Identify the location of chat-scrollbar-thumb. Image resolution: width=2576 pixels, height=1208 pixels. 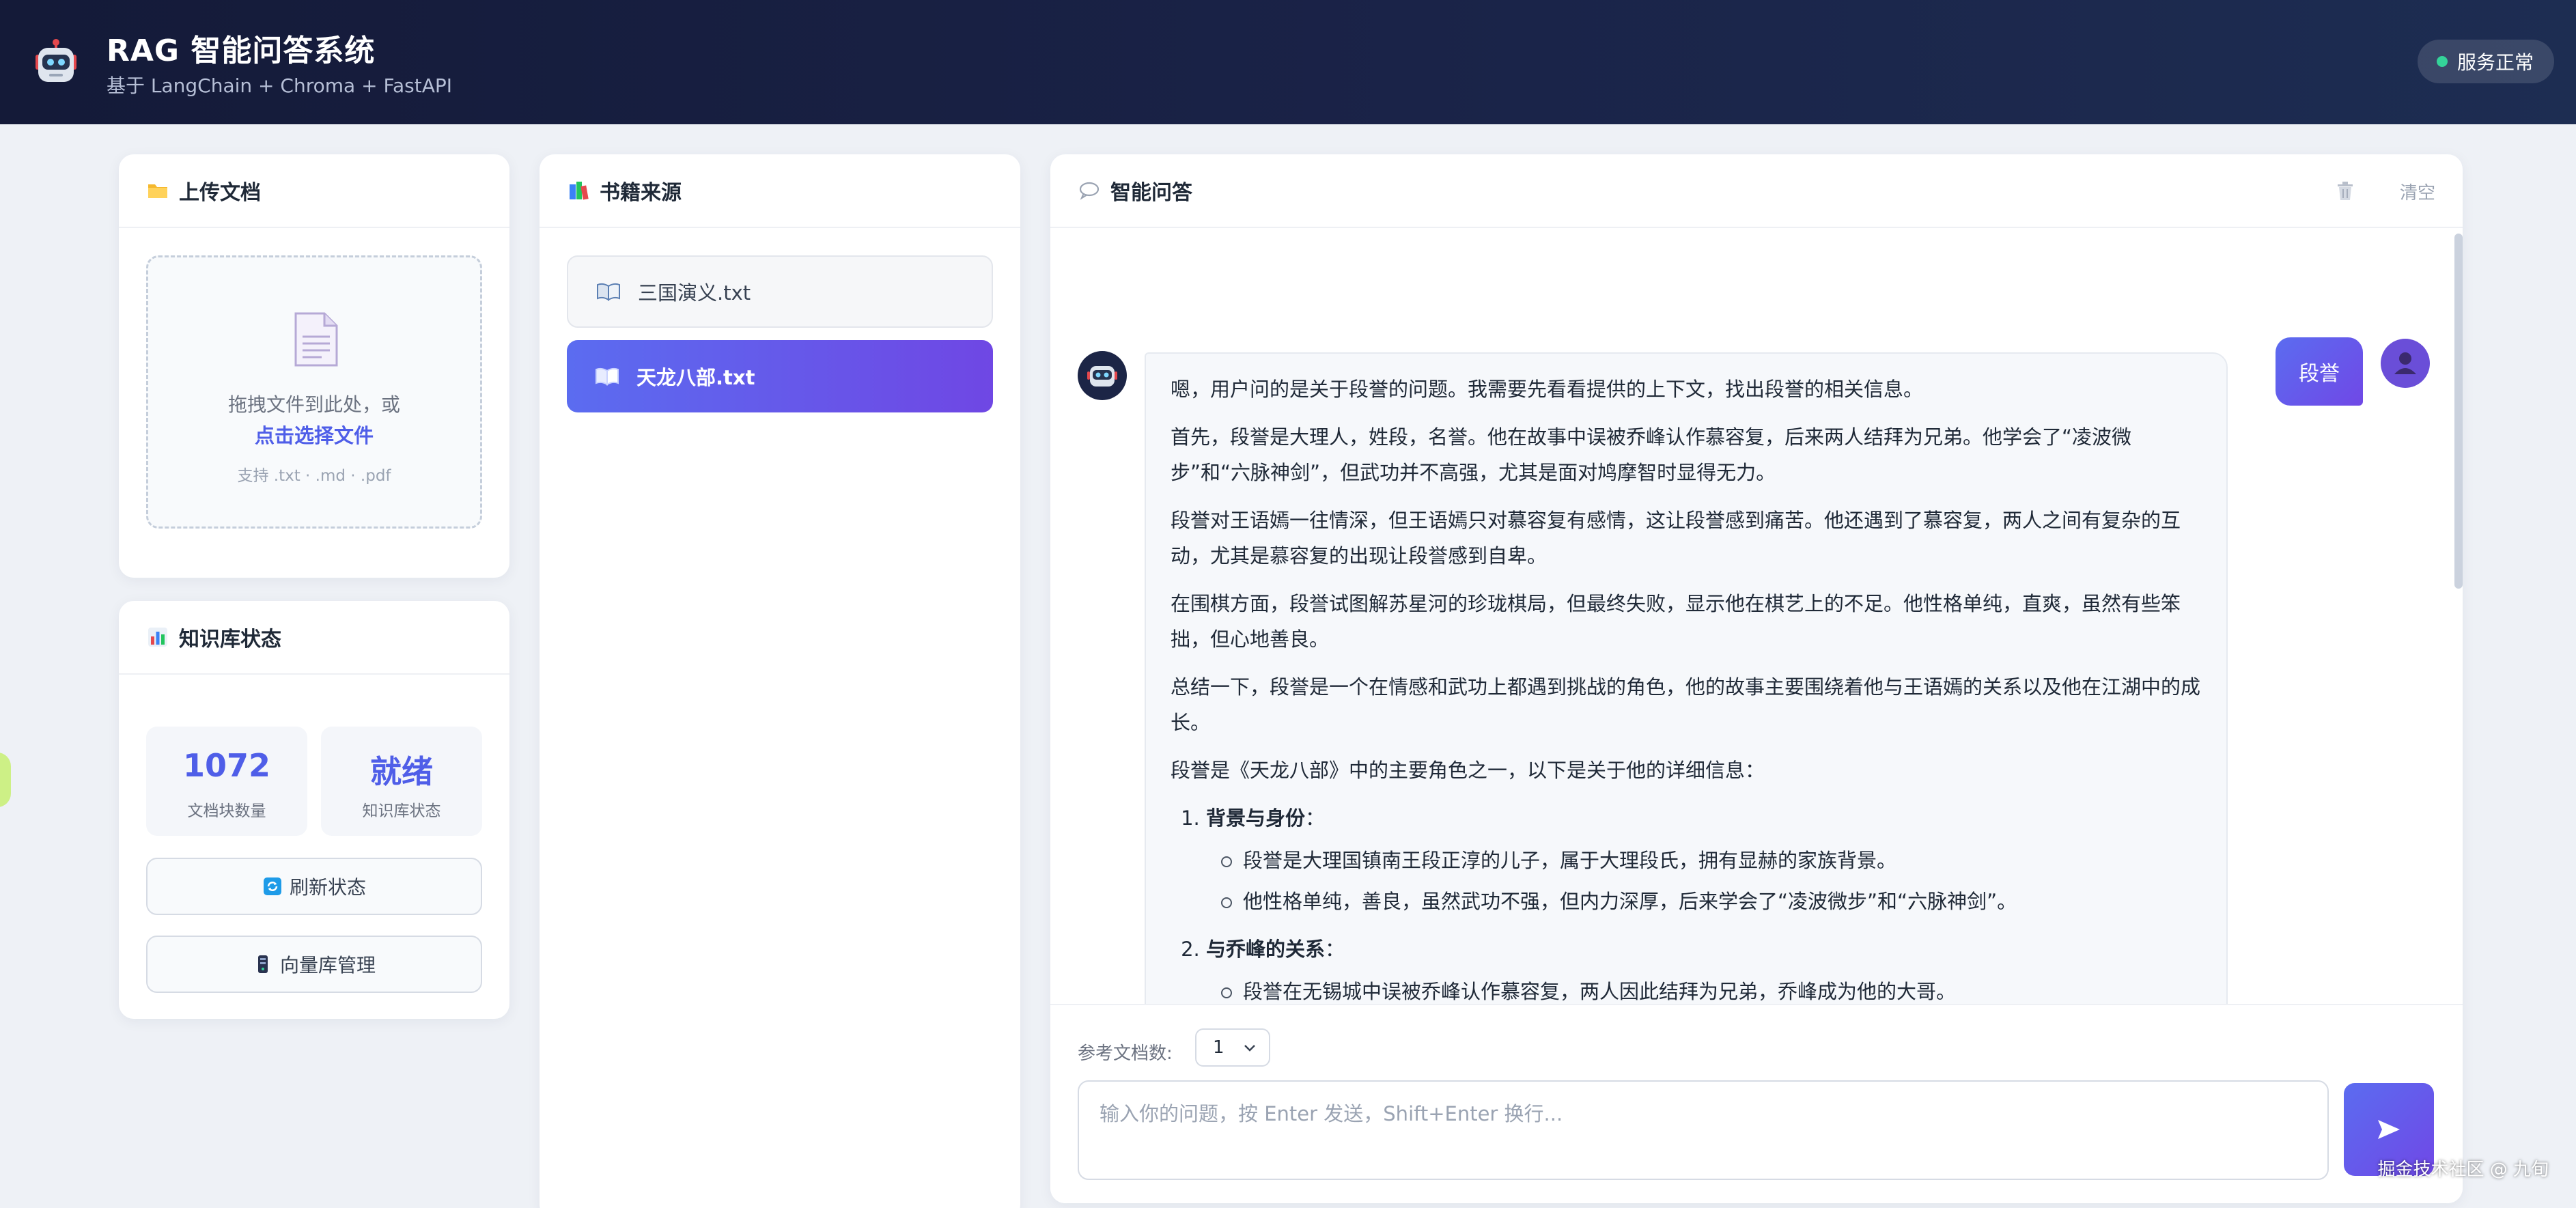
(2458, 411).